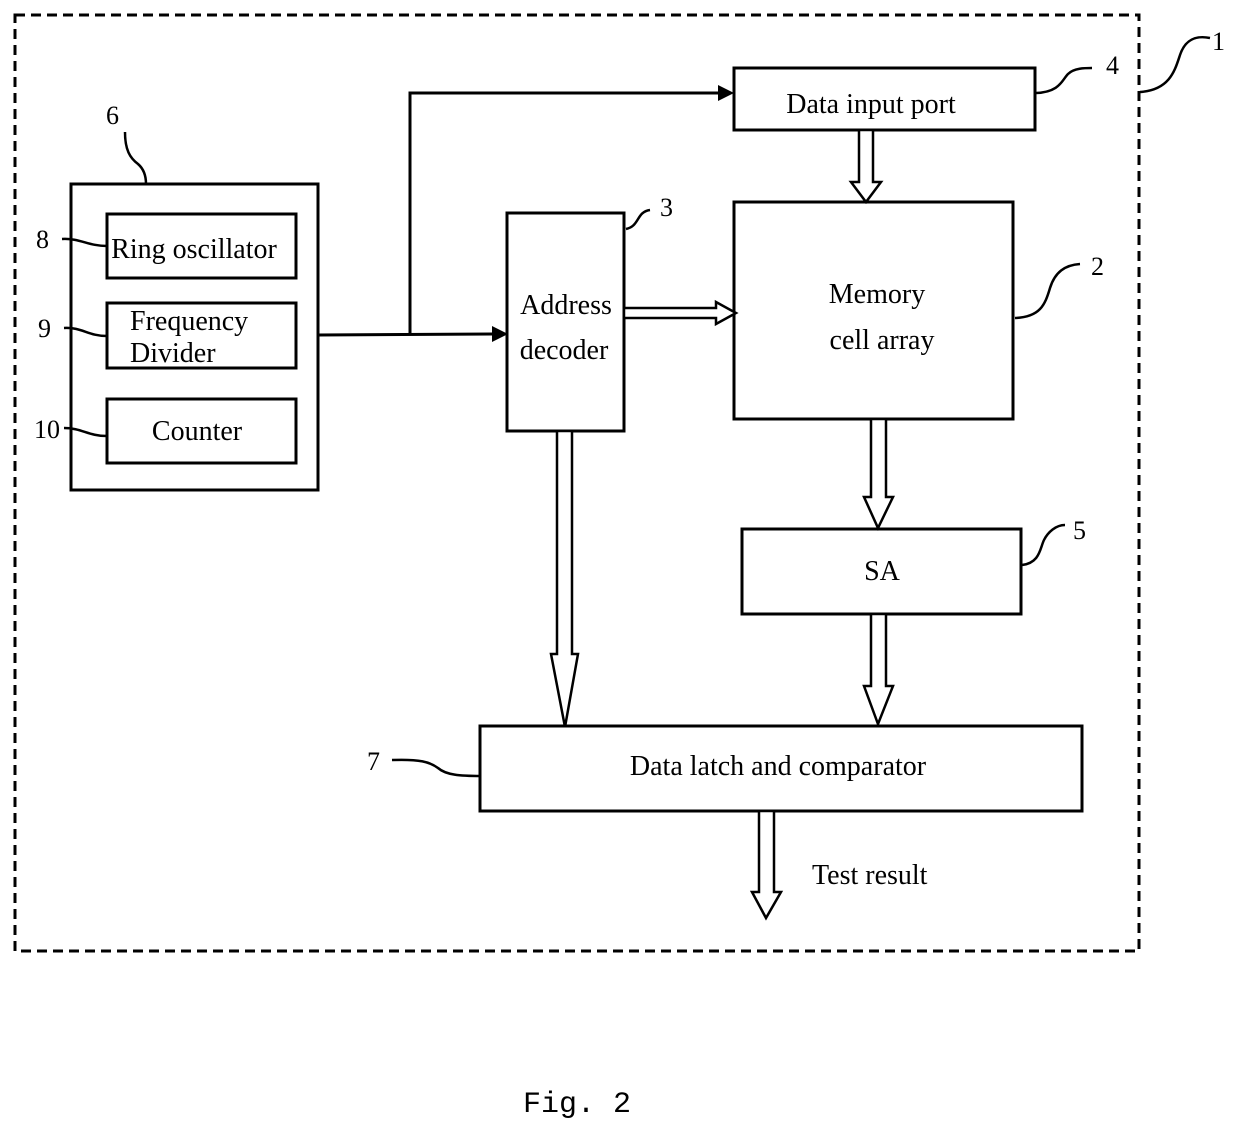 The image size is (1240, 1132). What do you see at coordinates (1218, 41) in the screenshot?
I see `ref-label-1: 1` at bounding box center [1218, 41].